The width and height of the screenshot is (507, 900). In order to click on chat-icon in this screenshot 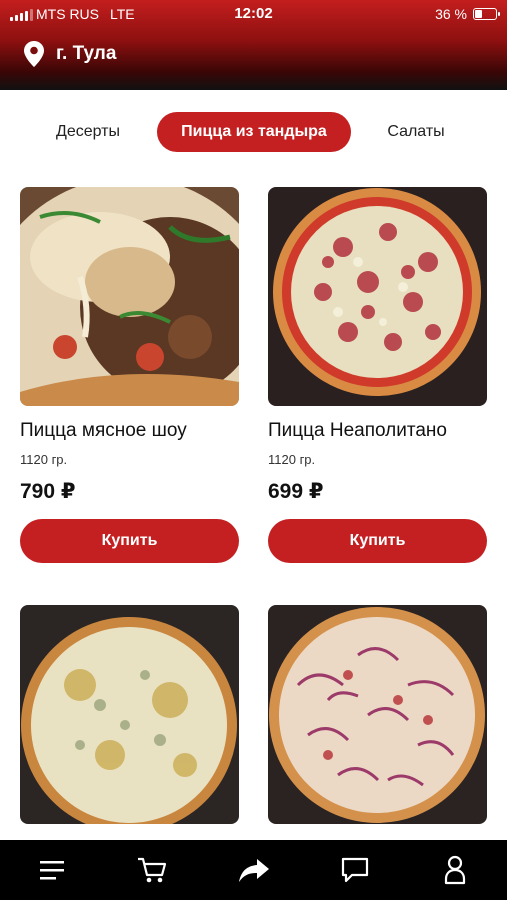, I will do `click(355, 870)`.